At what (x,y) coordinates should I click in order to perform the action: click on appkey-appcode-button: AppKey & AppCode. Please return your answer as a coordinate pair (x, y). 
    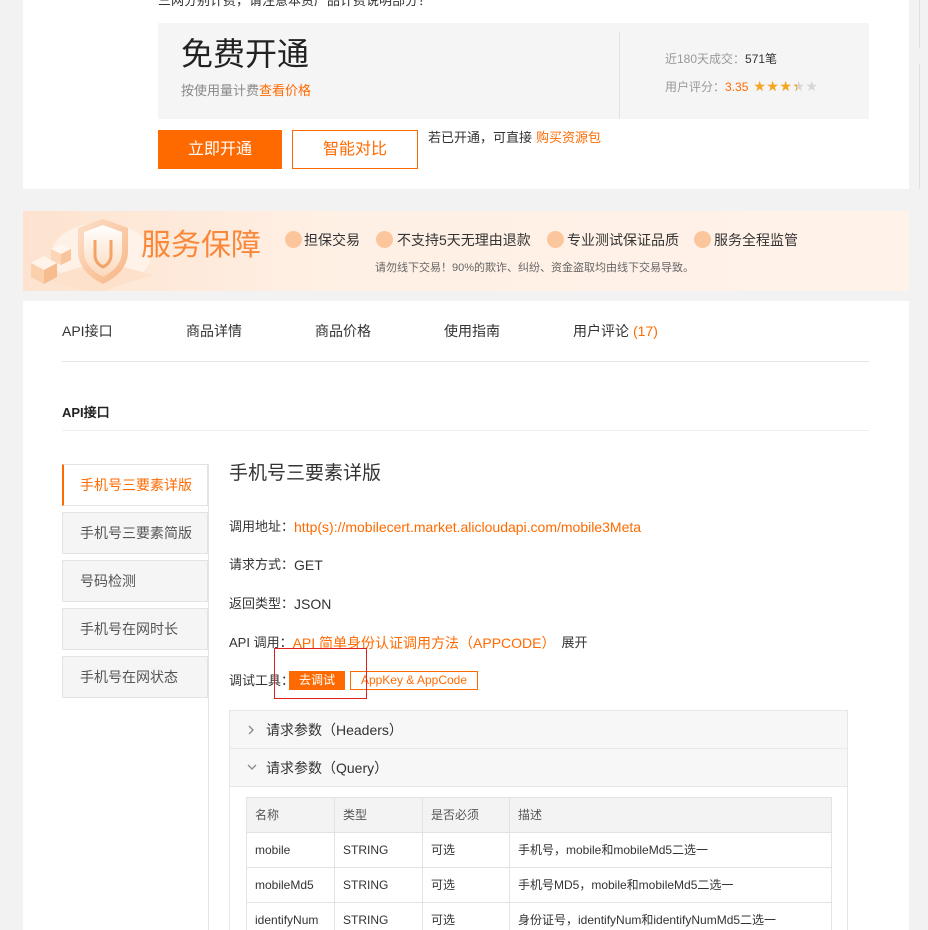
    Looking at the image, I should click on (414, 680).